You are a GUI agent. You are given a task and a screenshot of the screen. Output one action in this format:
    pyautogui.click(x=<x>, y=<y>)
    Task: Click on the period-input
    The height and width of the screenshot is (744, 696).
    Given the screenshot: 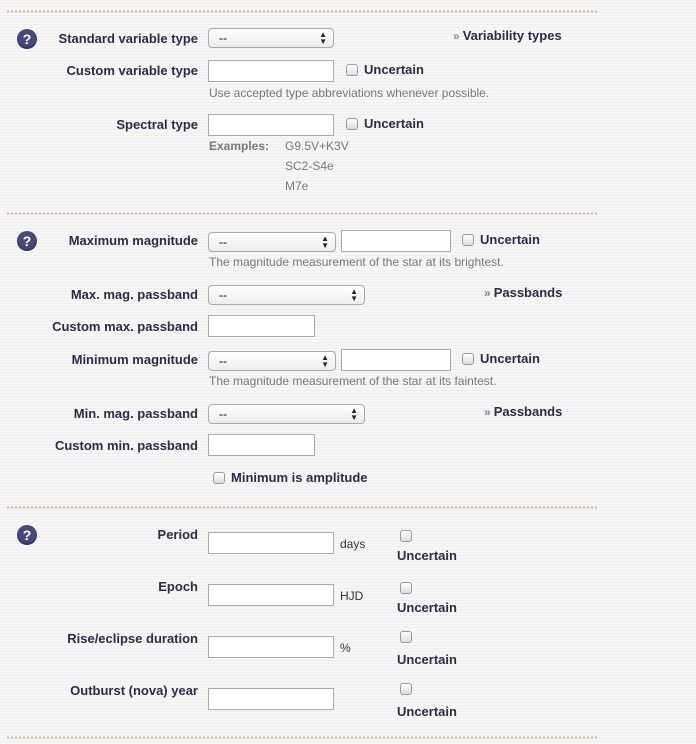 What is the action you would take?
    pyautogui.click(x=271, y=543)
    